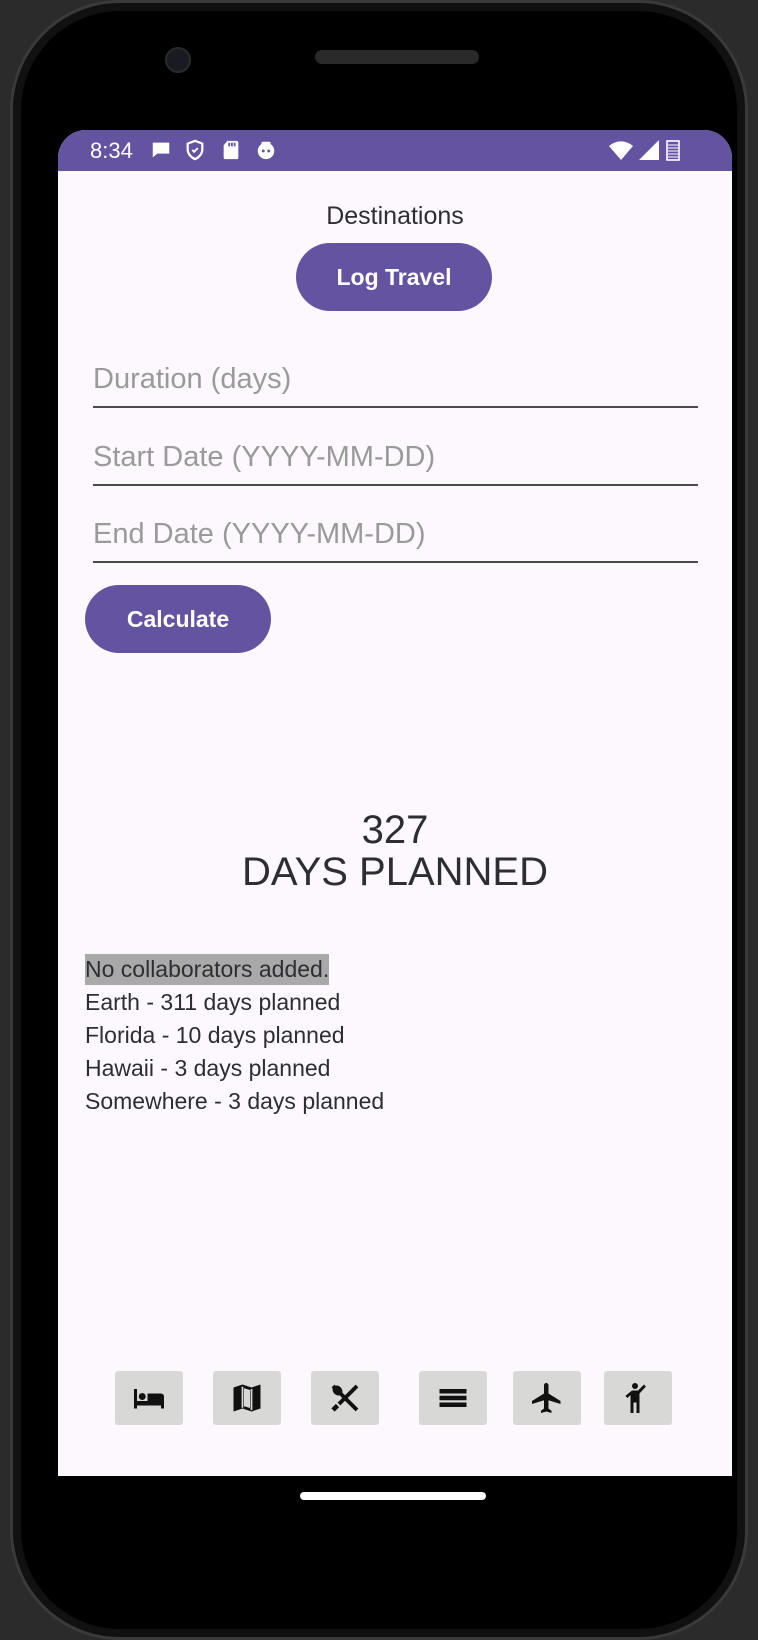 The image size is (758, 1640). I want to click on nav-activities-button, so click(638, 1398).